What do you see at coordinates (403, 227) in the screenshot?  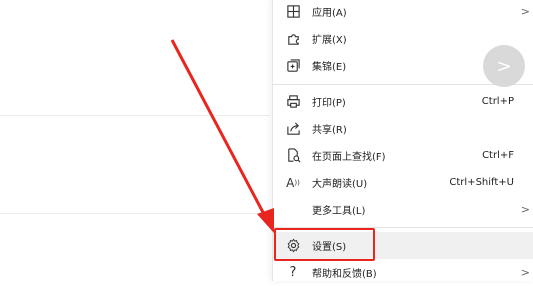 I see `menu-separator` at bounding box center [403, 227].